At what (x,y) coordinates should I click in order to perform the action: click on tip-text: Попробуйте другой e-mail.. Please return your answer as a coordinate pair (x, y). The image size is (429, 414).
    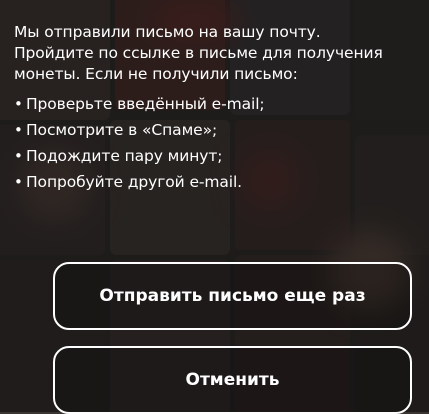
    Looking at the image, I should click on (134, 182).